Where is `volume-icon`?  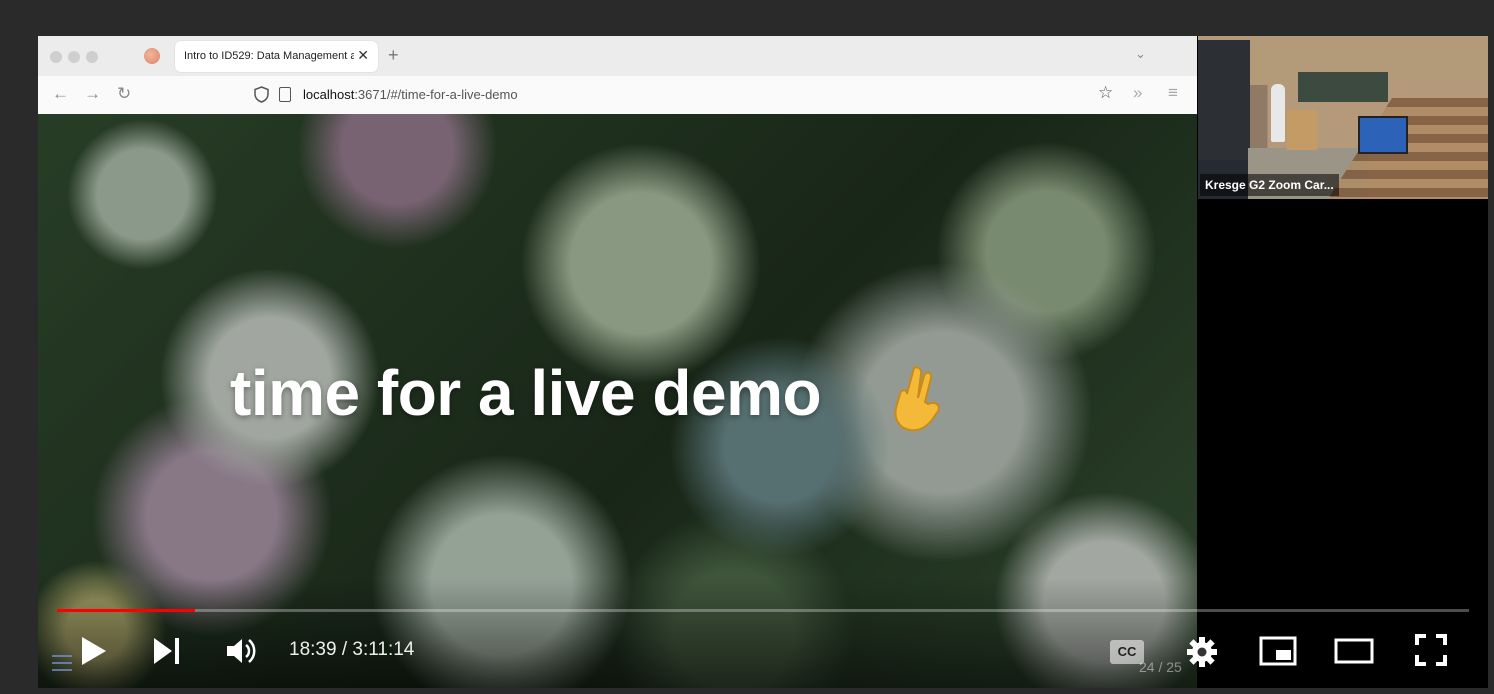 volume-icon is located at coordinates (243, 653).